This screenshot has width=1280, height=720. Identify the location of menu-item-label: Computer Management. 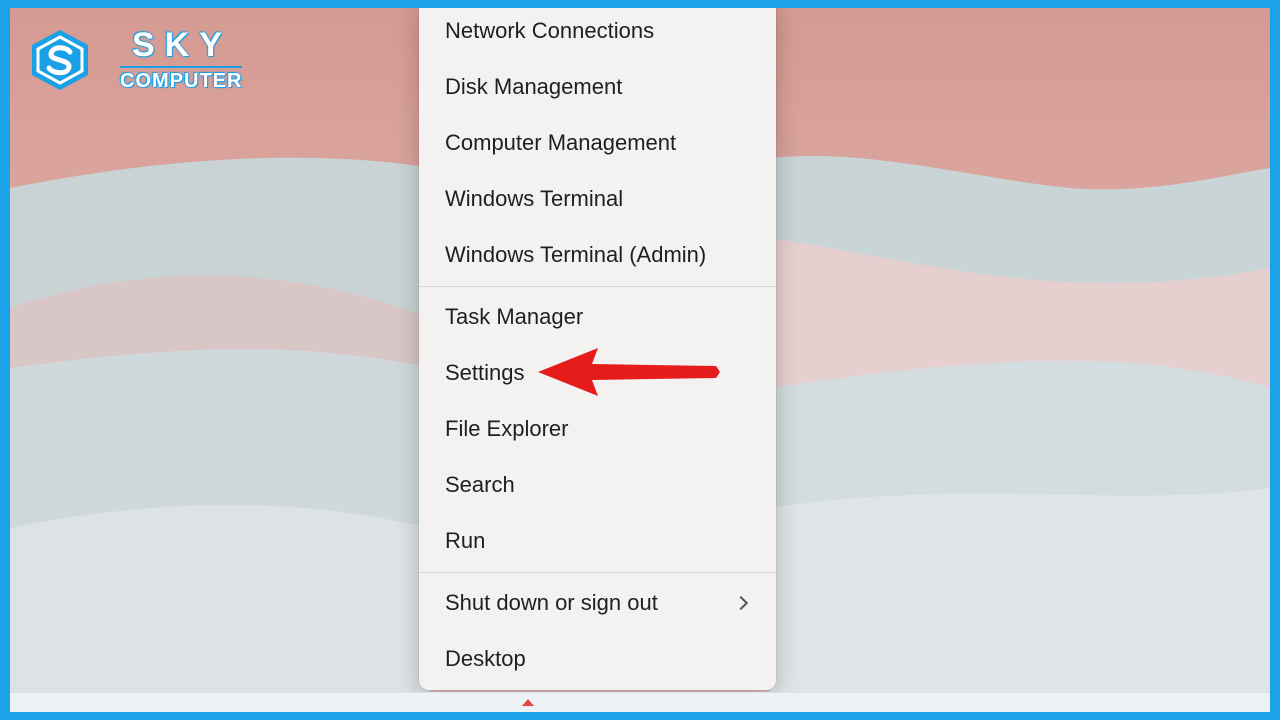
(561, 142).